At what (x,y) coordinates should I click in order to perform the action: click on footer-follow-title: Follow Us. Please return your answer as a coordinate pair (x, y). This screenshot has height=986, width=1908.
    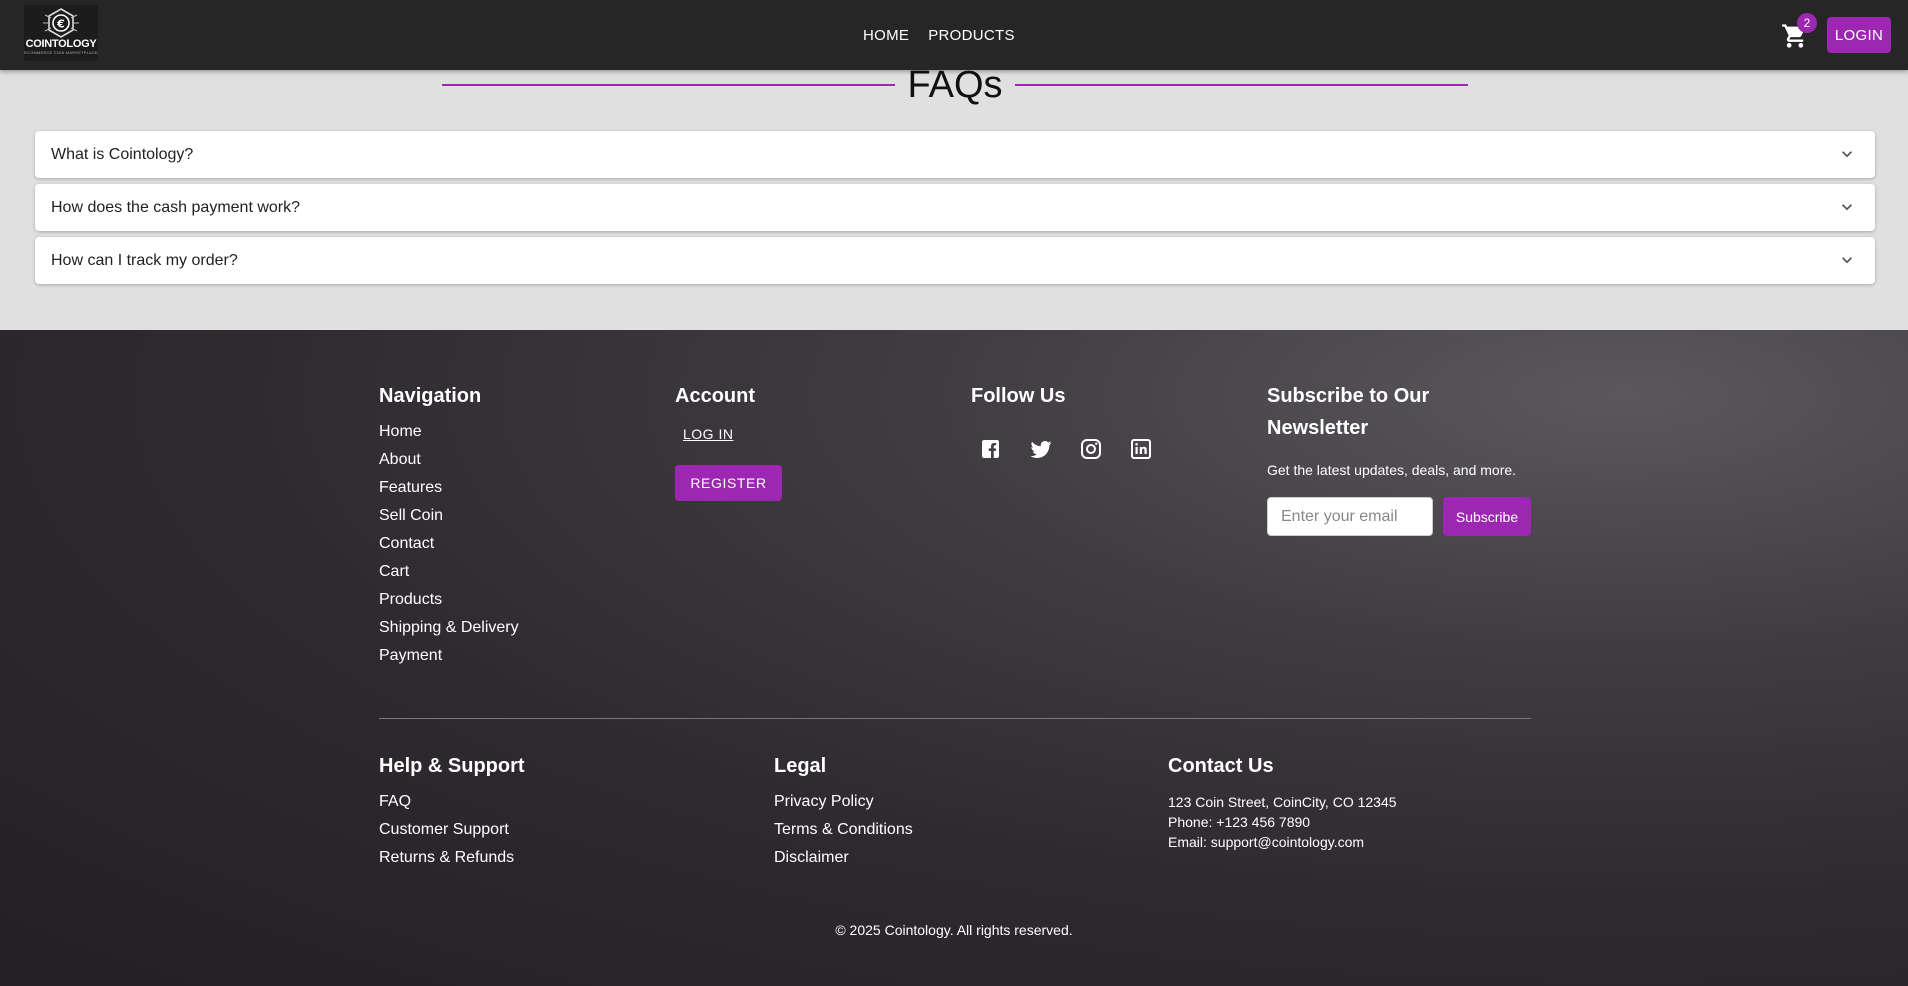
    Looking at the image, I should click on (1018, 396).